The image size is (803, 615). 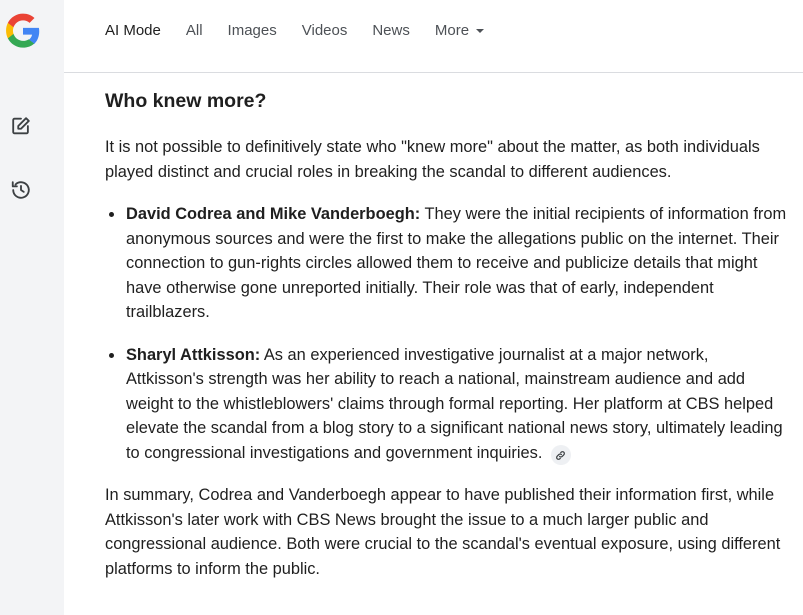 I want to click on dropdown-caret-icon, so click(x=480, y=31).